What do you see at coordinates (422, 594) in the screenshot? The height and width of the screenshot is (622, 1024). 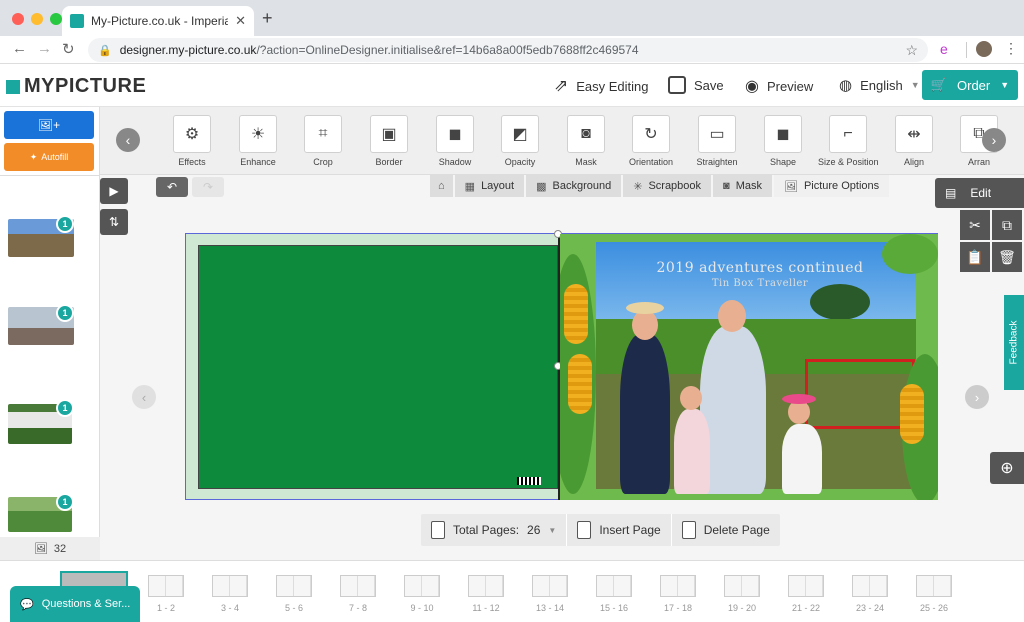 I see `page-thumbnail: 9 - 10` at bounding box center [422, 594].